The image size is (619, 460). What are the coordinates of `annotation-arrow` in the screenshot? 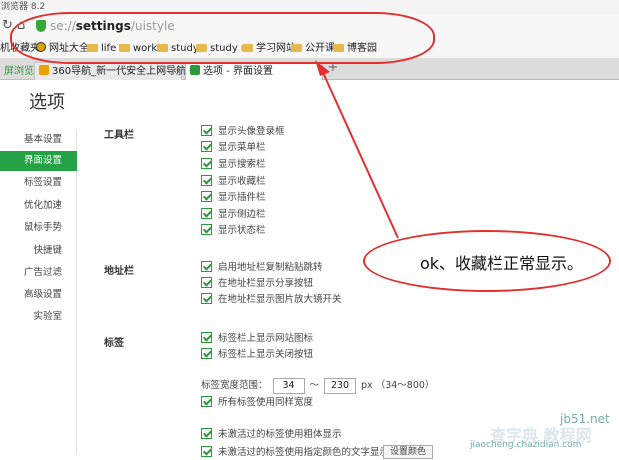 It's located at (357, 149).